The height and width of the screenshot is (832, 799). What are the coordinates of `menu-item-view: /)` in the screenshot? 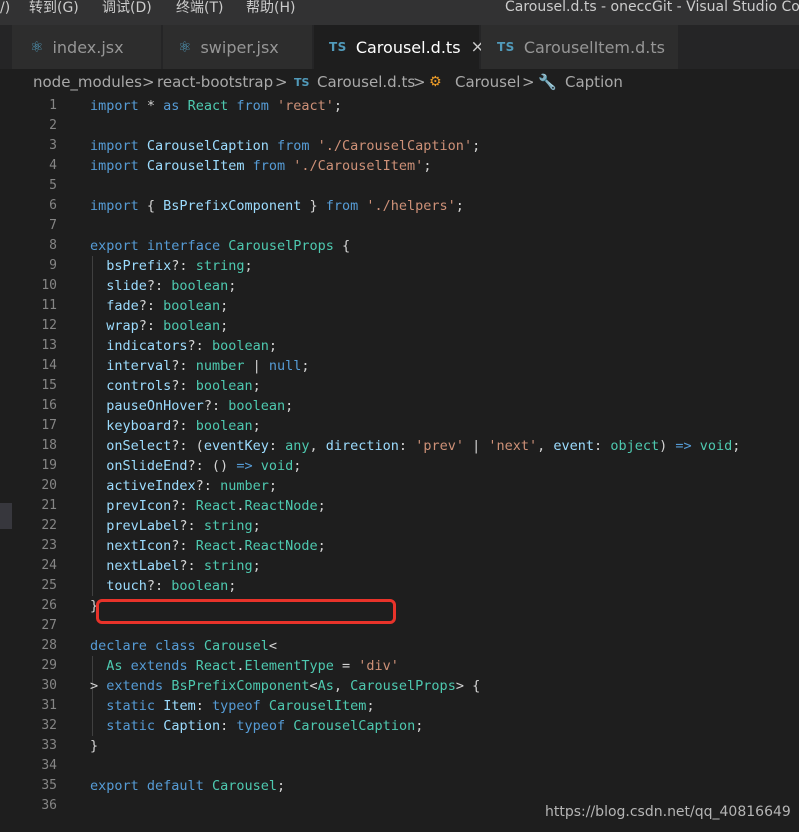 It's located at (5, 8).